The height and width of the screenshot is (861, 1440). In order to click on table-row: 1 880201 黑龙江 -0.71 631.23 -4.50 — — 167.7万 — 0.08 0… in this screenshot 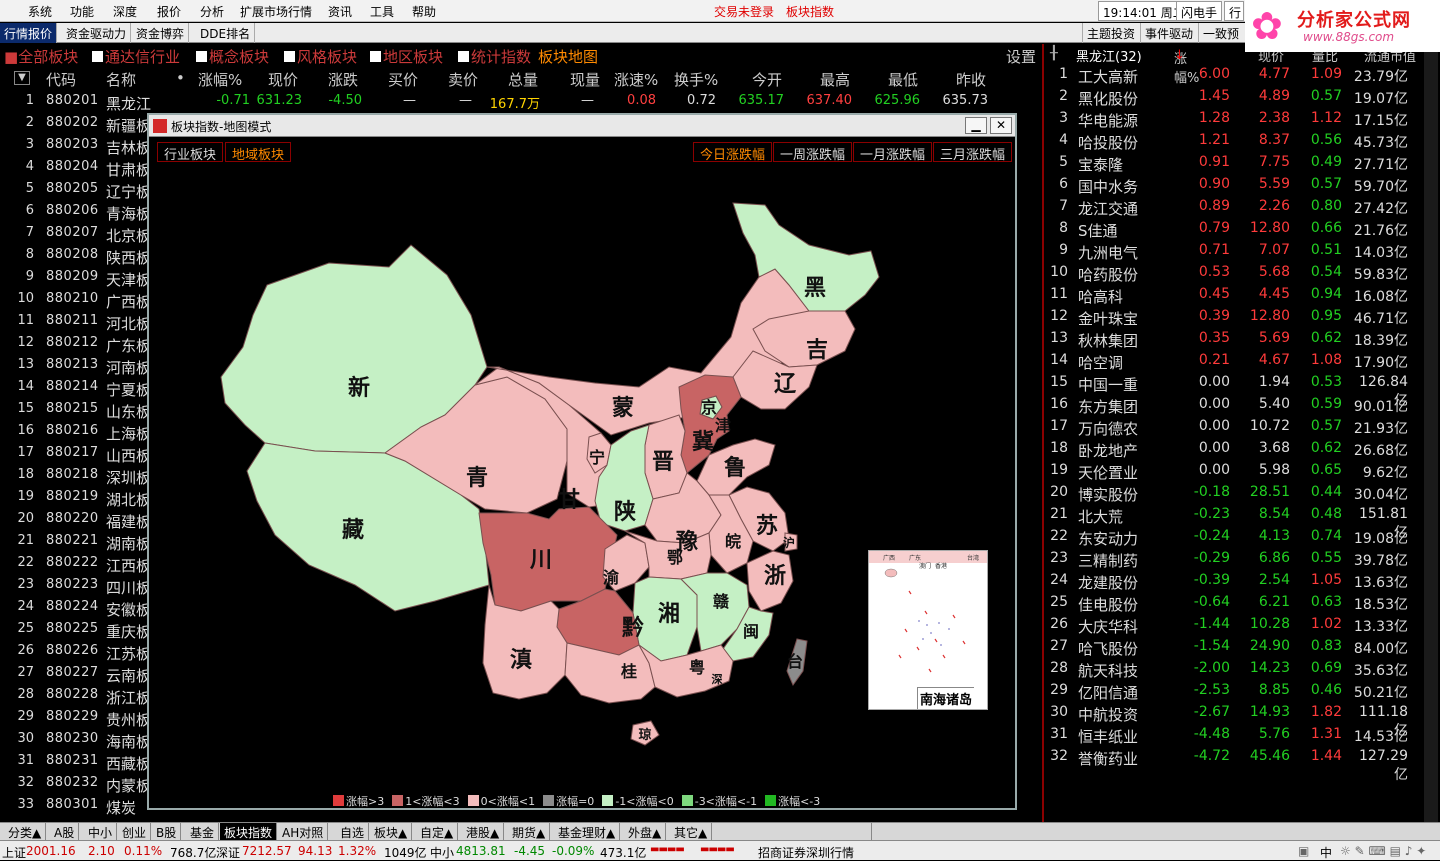, I will do `click(521, 101)`.